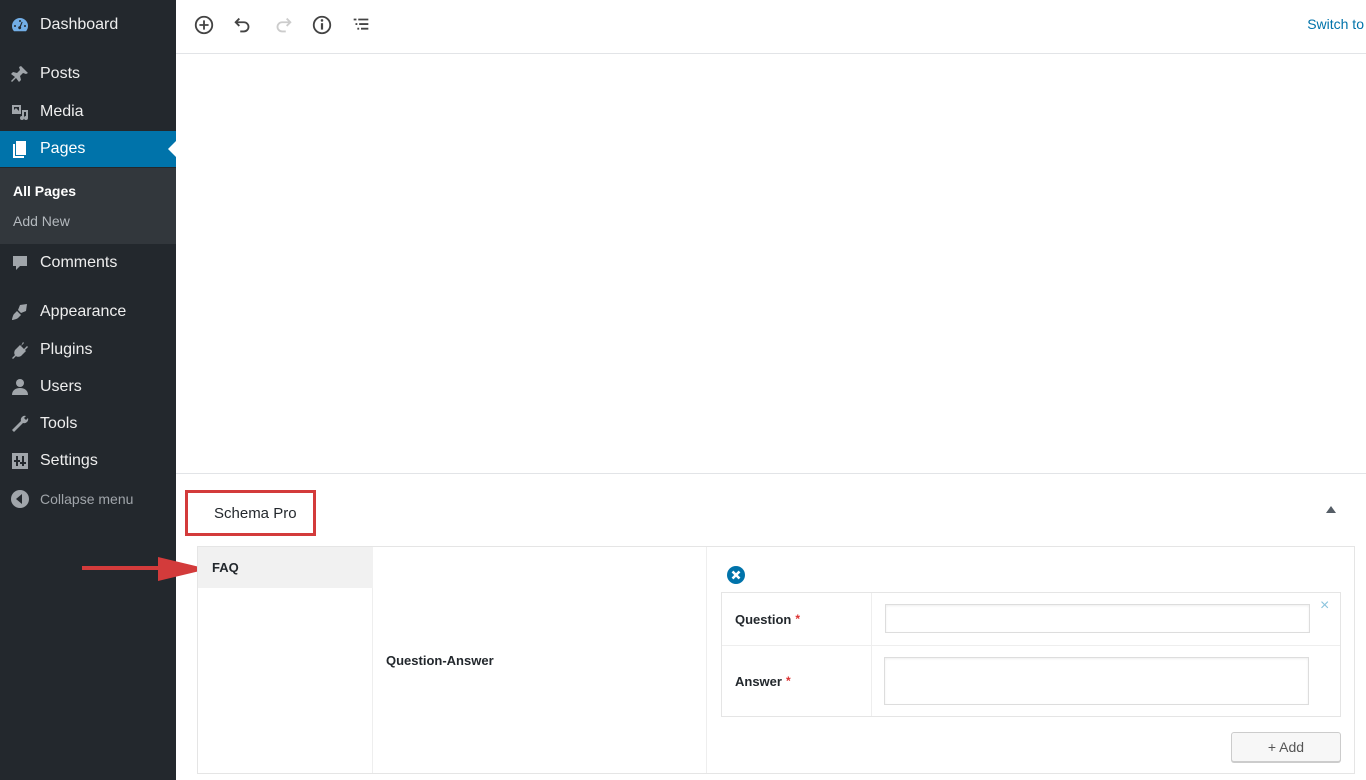 The image size is (1366, 780). Describe the element at coordinates (88, 112) in the screenshot. I see `sidebar-item-media: Media` at that location.